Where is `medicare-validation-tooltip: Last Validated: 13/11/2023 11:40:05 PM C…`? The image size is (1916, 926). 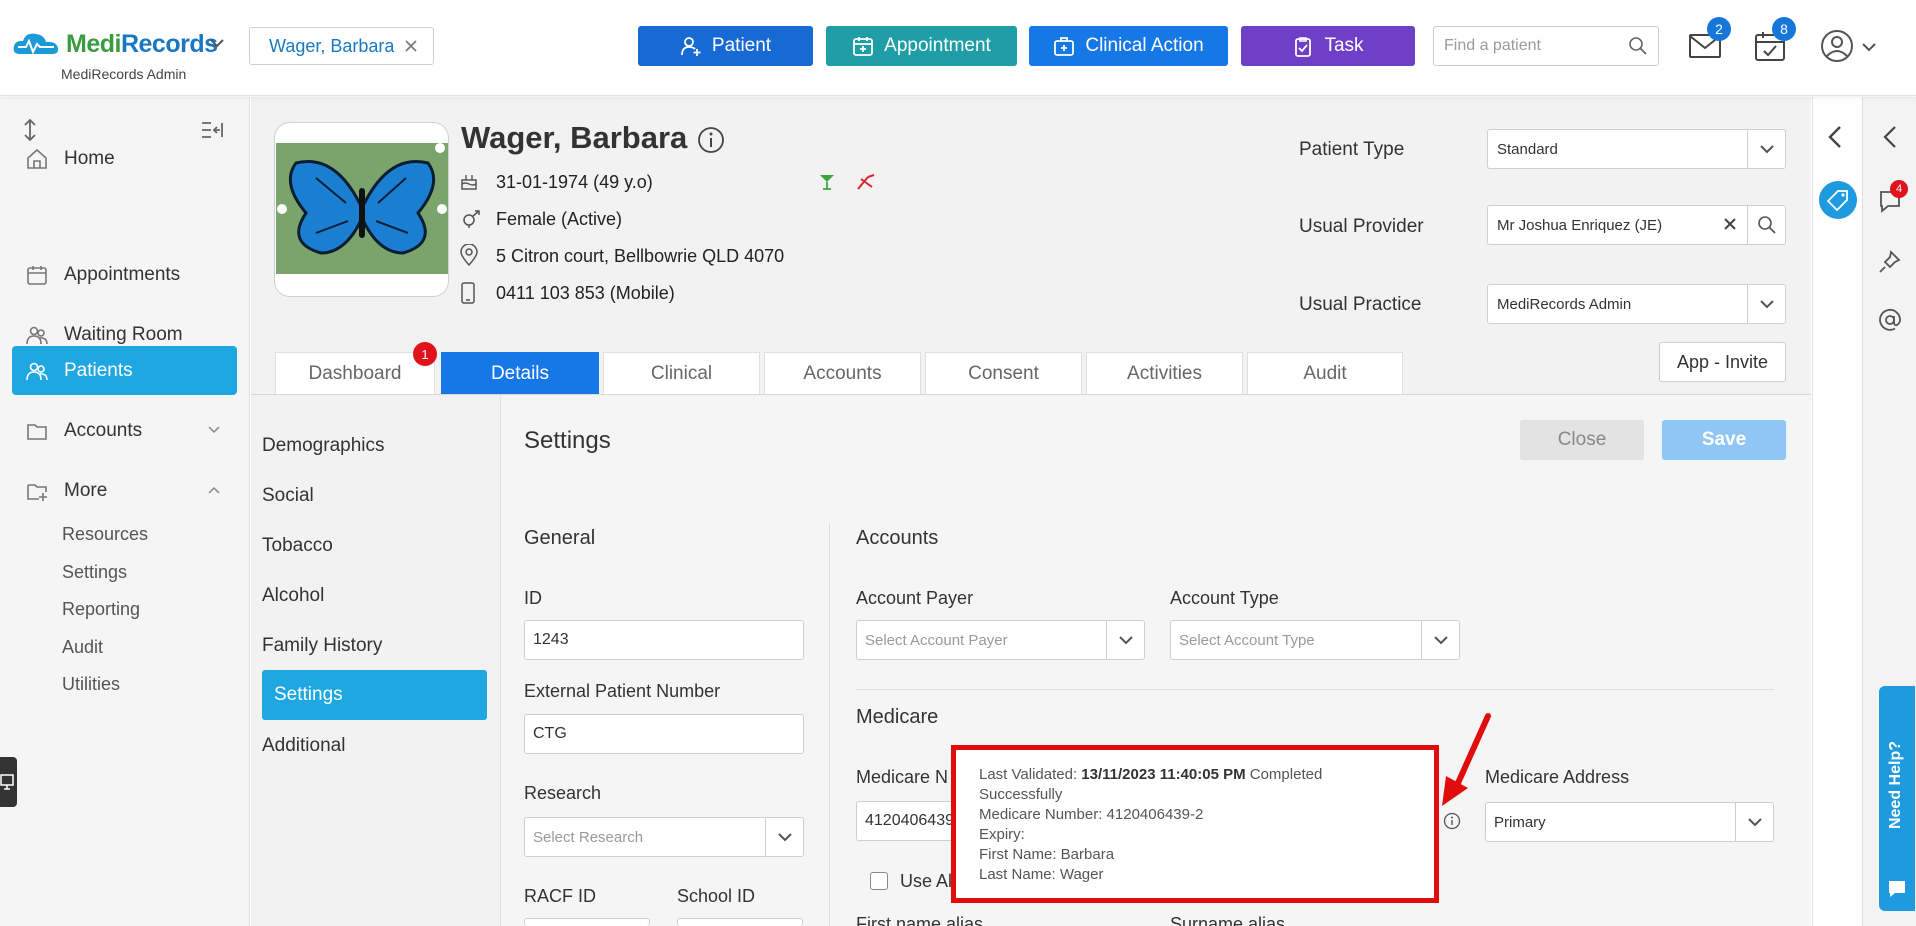 medicare-validation-tooltip: Last Validated: 13/11/2023 11:40:05 PM C… is located at coordinates (1195, 824).